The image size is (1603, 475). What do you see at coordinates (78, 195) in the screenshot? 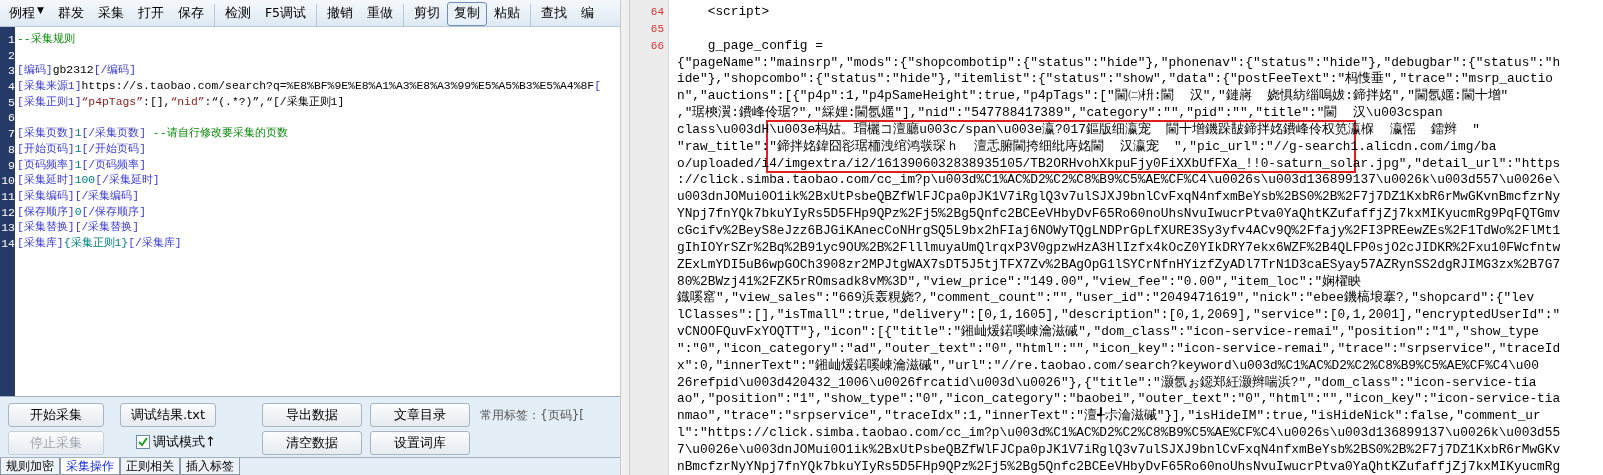
I see `code-line: [采集编码][/采集编码]` at bounding box center [78, 195].